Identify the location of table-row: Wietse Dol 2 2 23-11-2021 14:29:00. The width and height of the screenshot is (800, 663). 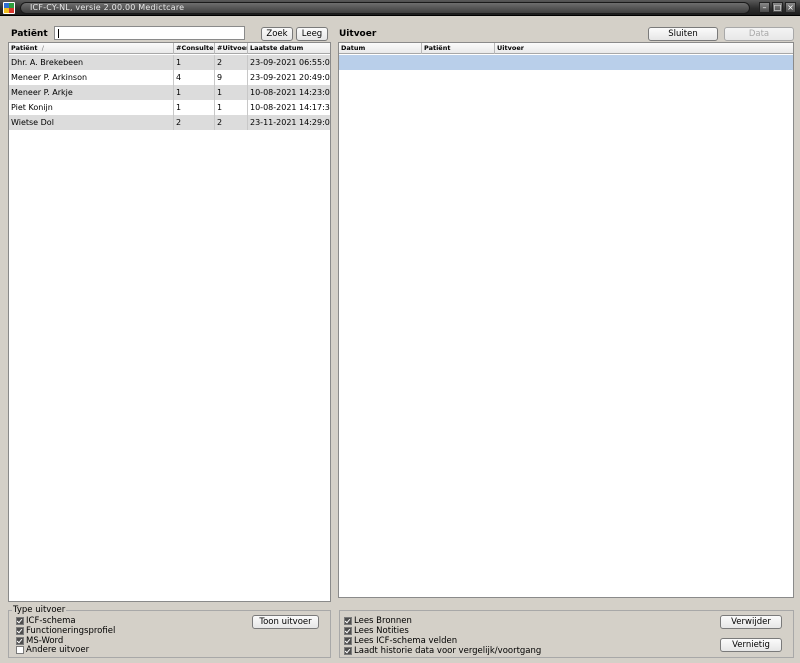
(169, 122).